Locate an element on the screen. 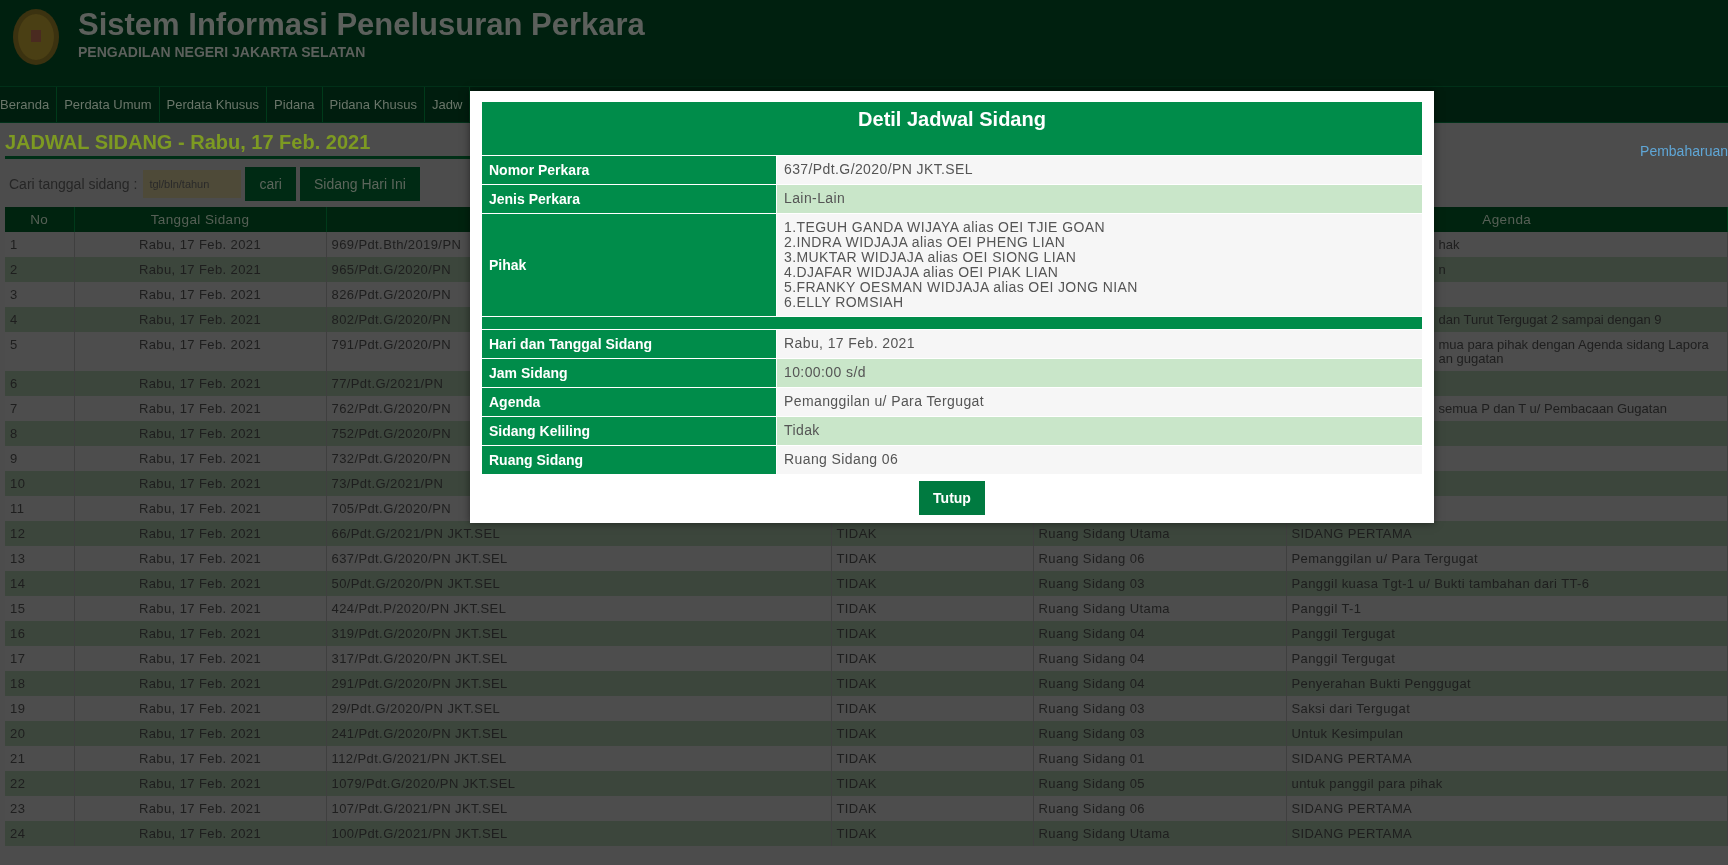  field-value: Tidak is located at coordinates (1099, 431).